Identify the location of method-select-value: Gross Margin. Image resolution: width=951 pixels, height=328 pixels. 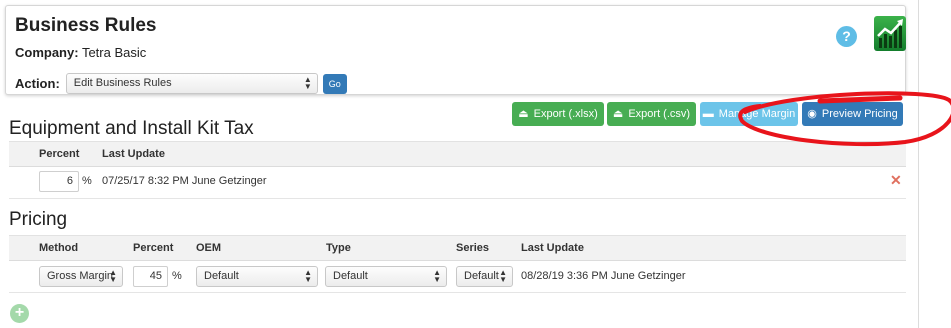
(80, 276).